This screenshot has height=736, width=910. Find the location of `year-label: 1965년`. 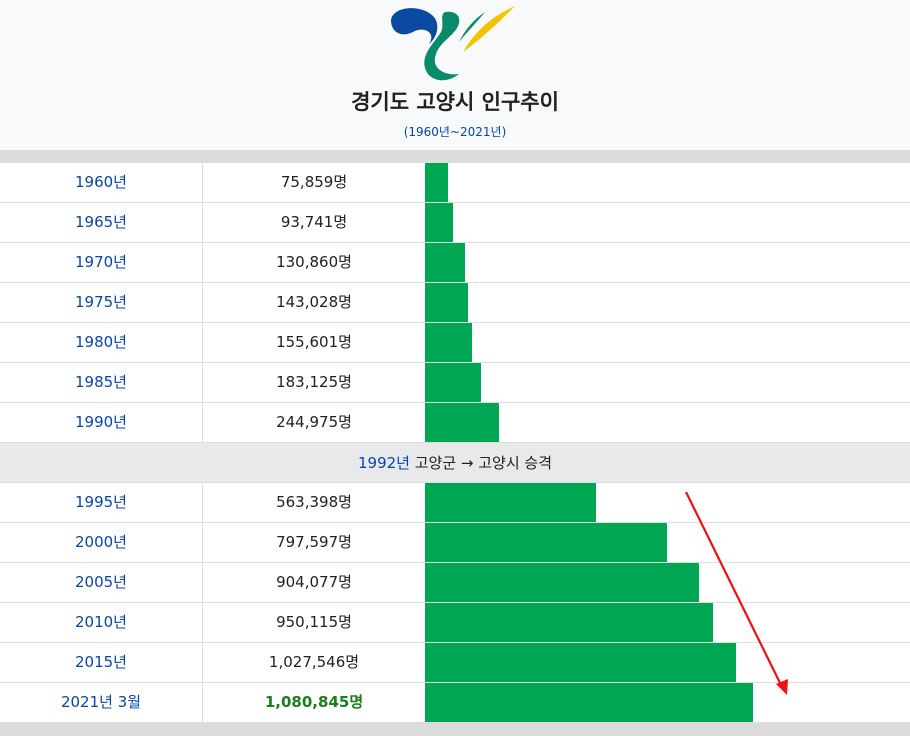

year-label: 1965년 is located at coordinates (101, 222).